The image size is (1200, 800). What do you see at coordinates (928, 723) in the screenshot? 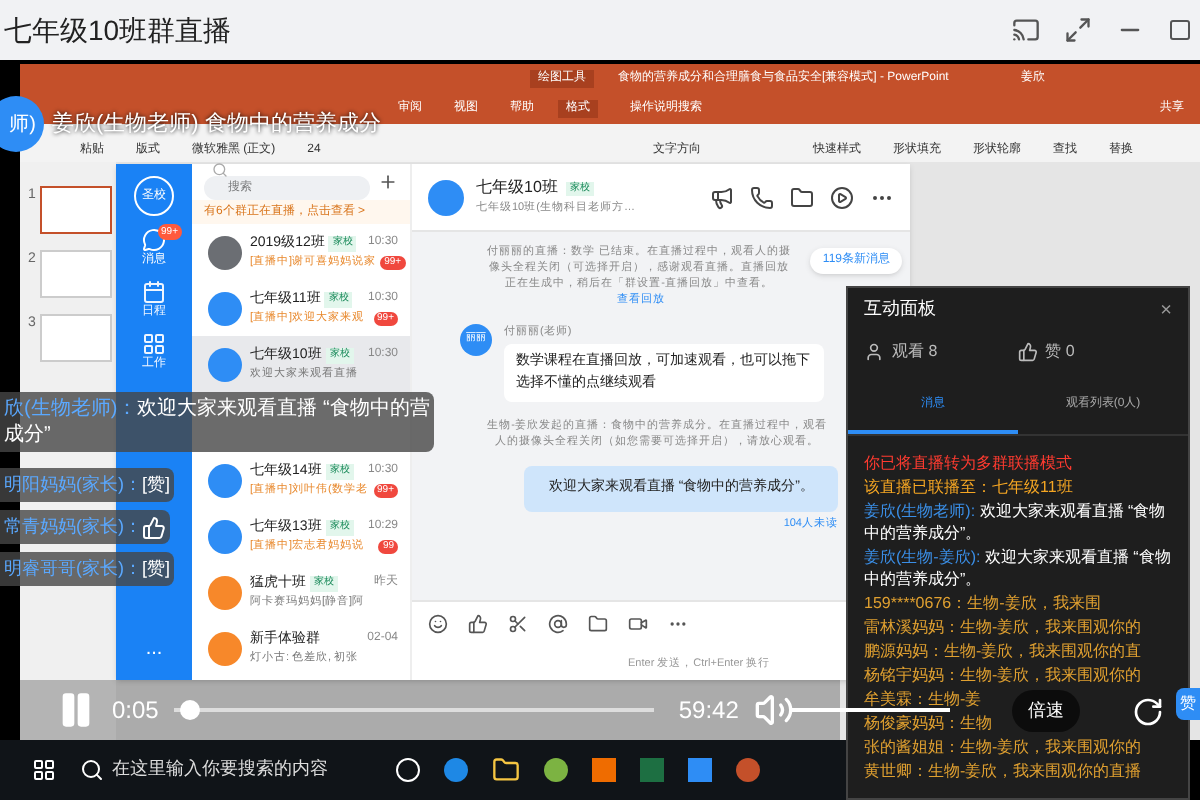
I see `panel-message: 杨俊豪妈妈：生物` at bounding box center [928, 723].